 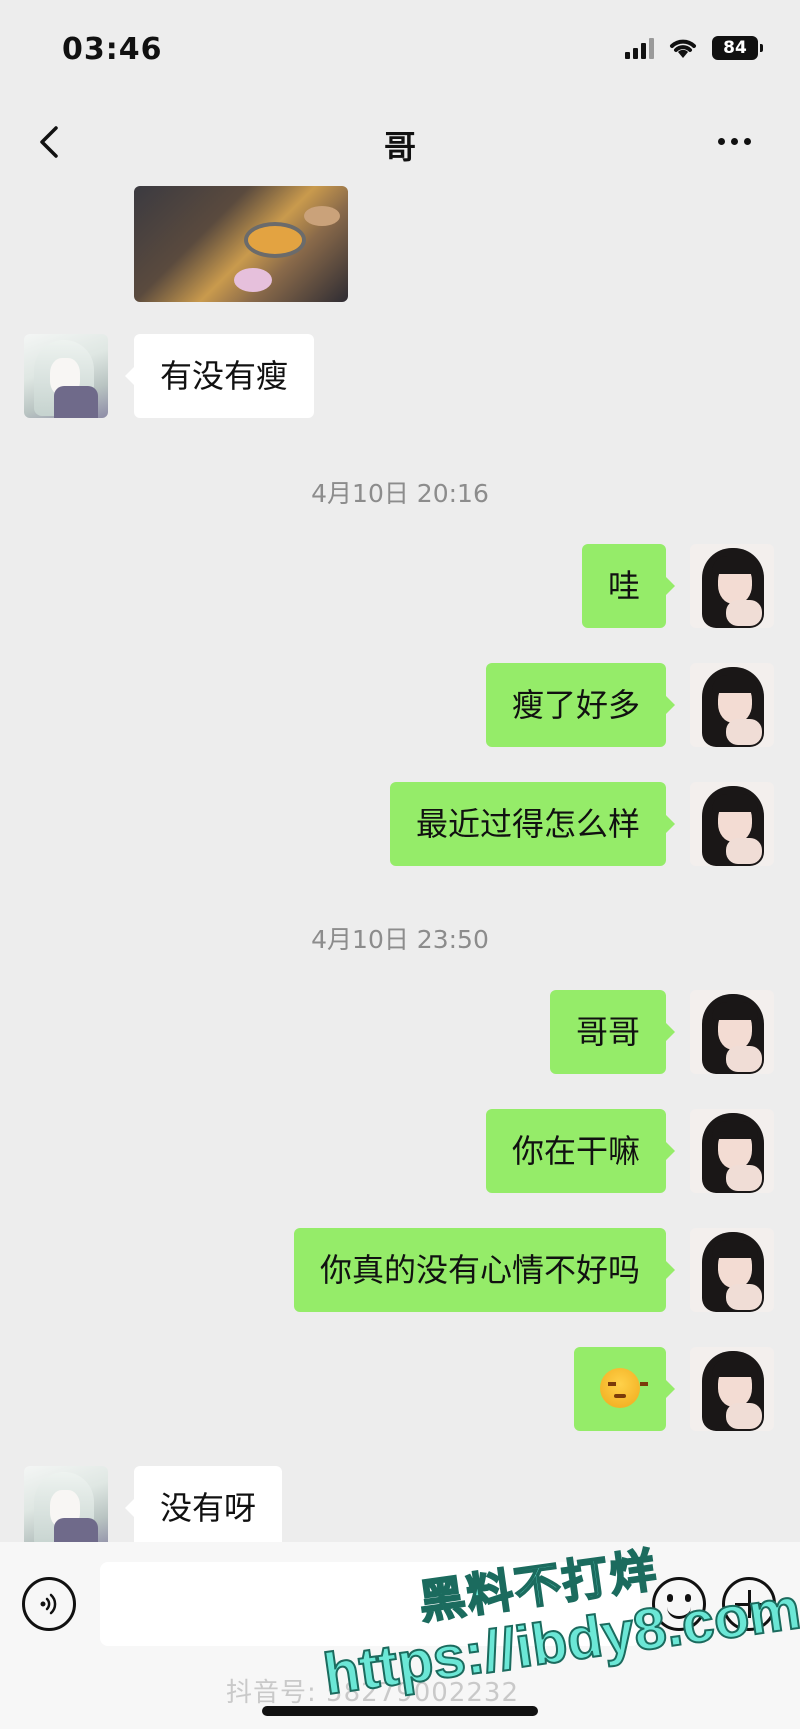 What do you see at coordinates (532, 824) in the screenshot?
I see `sent-message-bubble: 最近过得怎么样` at bounding box center [532, 824].